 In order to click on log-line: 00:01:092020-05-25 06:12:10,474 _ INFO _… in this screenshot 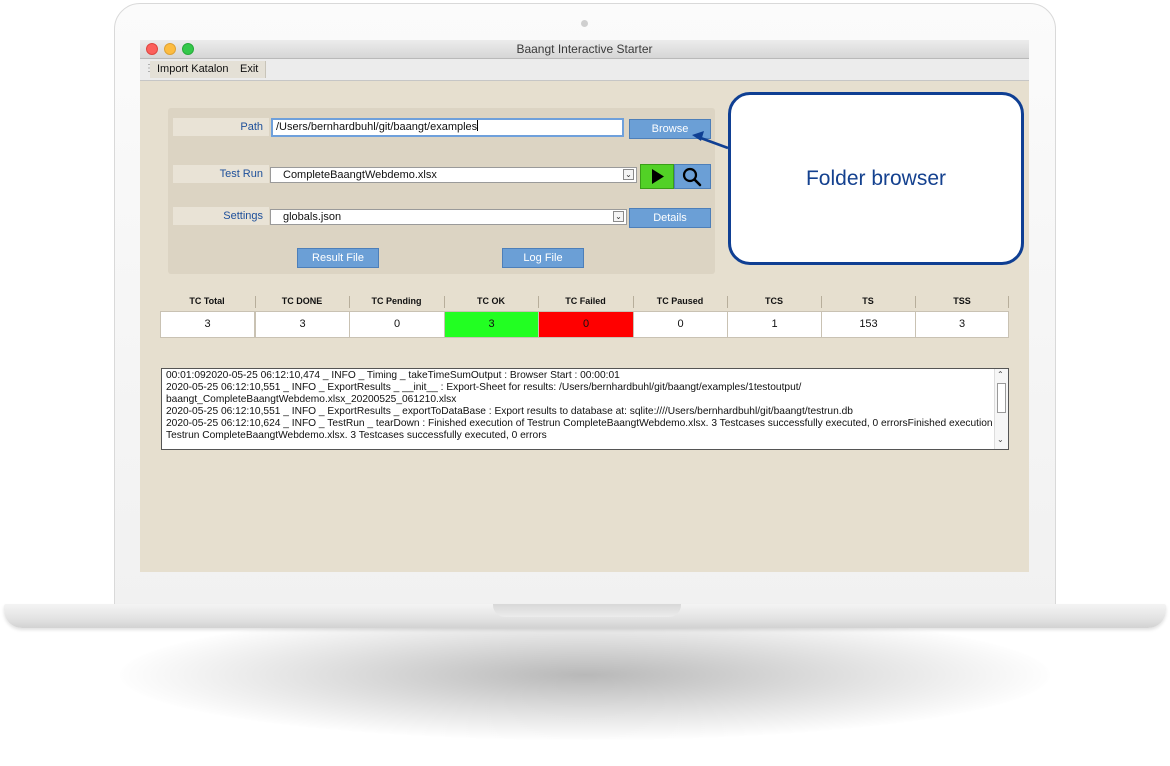, I will do `click(393, 375)`.